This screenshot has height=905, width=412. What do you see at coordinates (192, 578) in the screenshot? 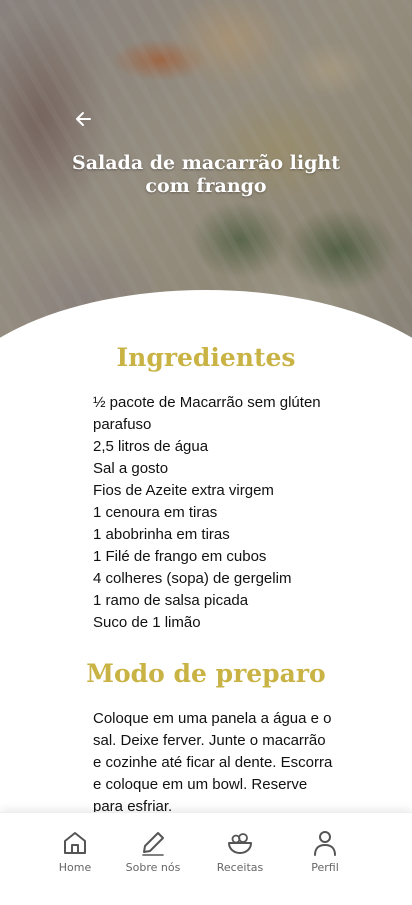
I see `ingredient-item: 4 colheres (sopa) de gergelim` at bounding box center [192, 578].